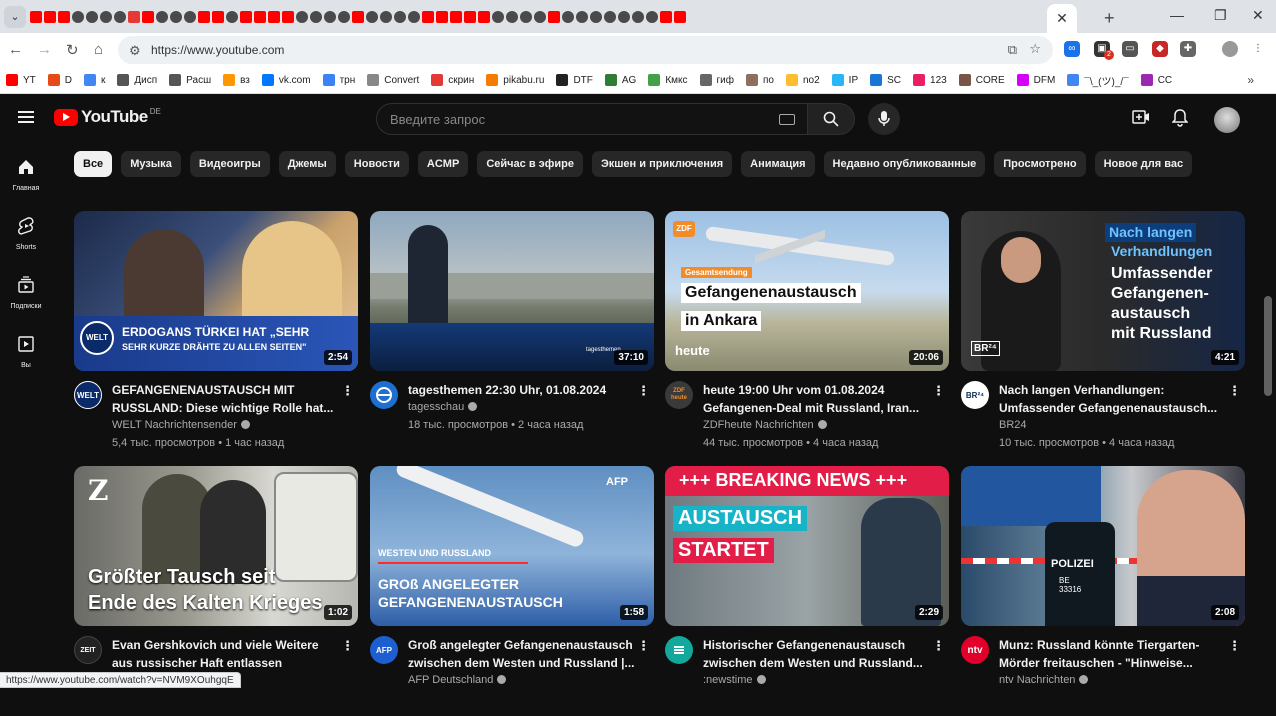  What do you see at coordinates (728, 680) in the screenshot?
I see `channel-name-text: :newstime` at bounding box center [728, 680].